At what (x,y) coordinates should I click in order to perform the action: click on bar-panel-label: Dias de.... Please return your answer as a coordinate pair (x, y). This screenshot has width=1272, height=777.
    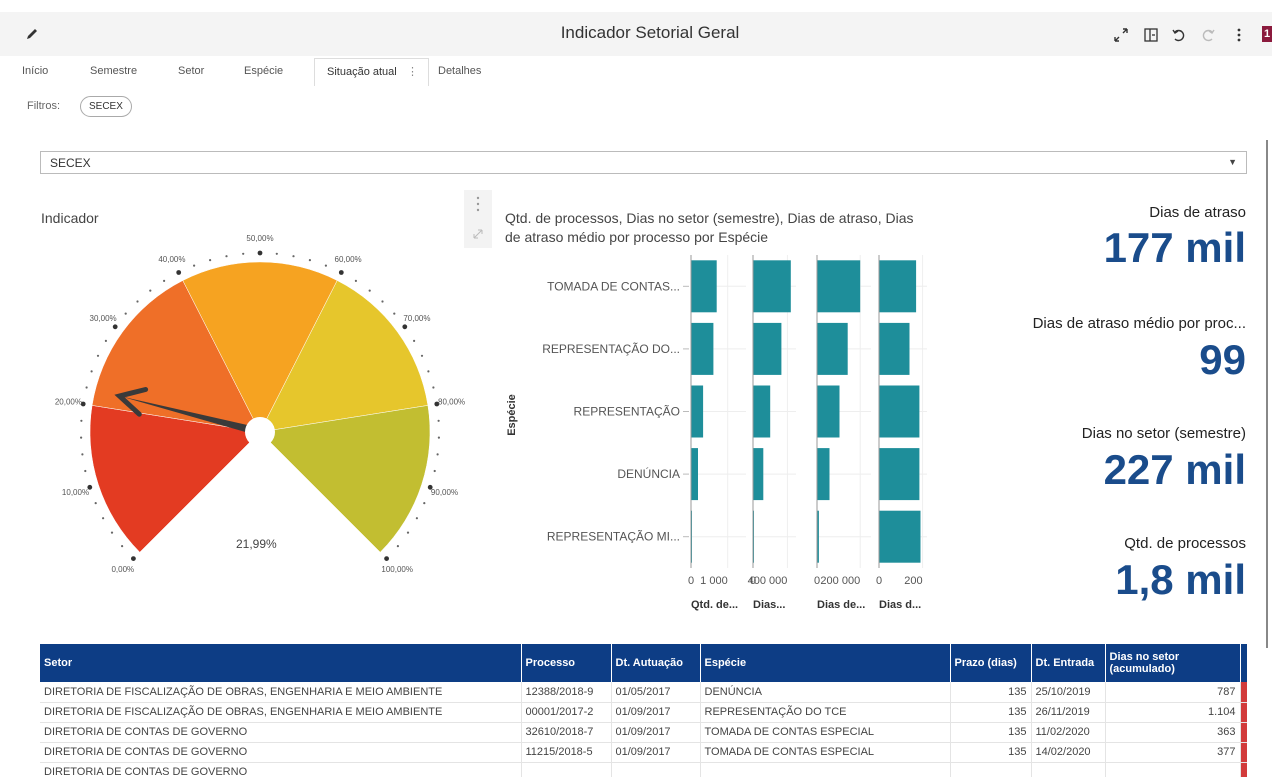
    Looking at the image, I should click on (841, 605).